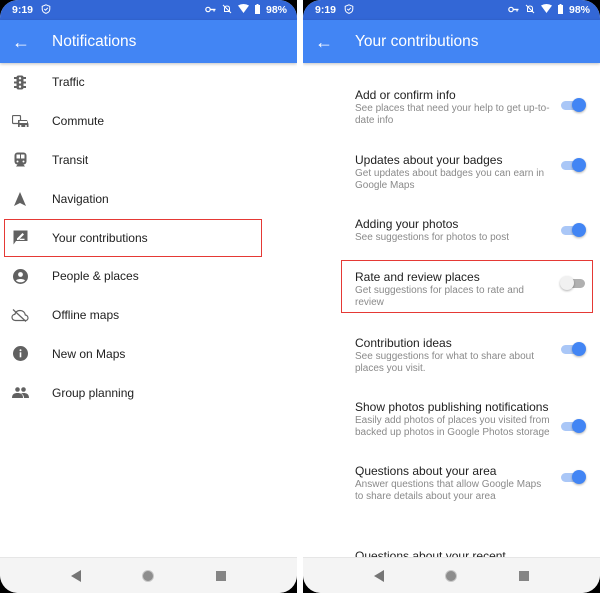  Describe the element at coordinates (80, 198) in the screenshot. I see `menu-item-label: Navigation` at that location.